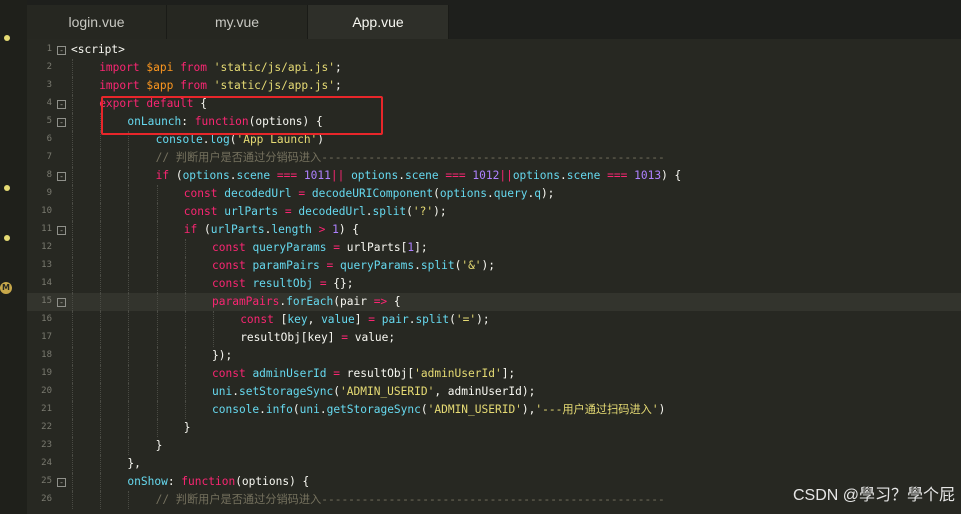  What do you see at coordinates (218, 482) in the screenshot?
I see `code-text: onShow: function(options) {` at bounding box center [218, 482].